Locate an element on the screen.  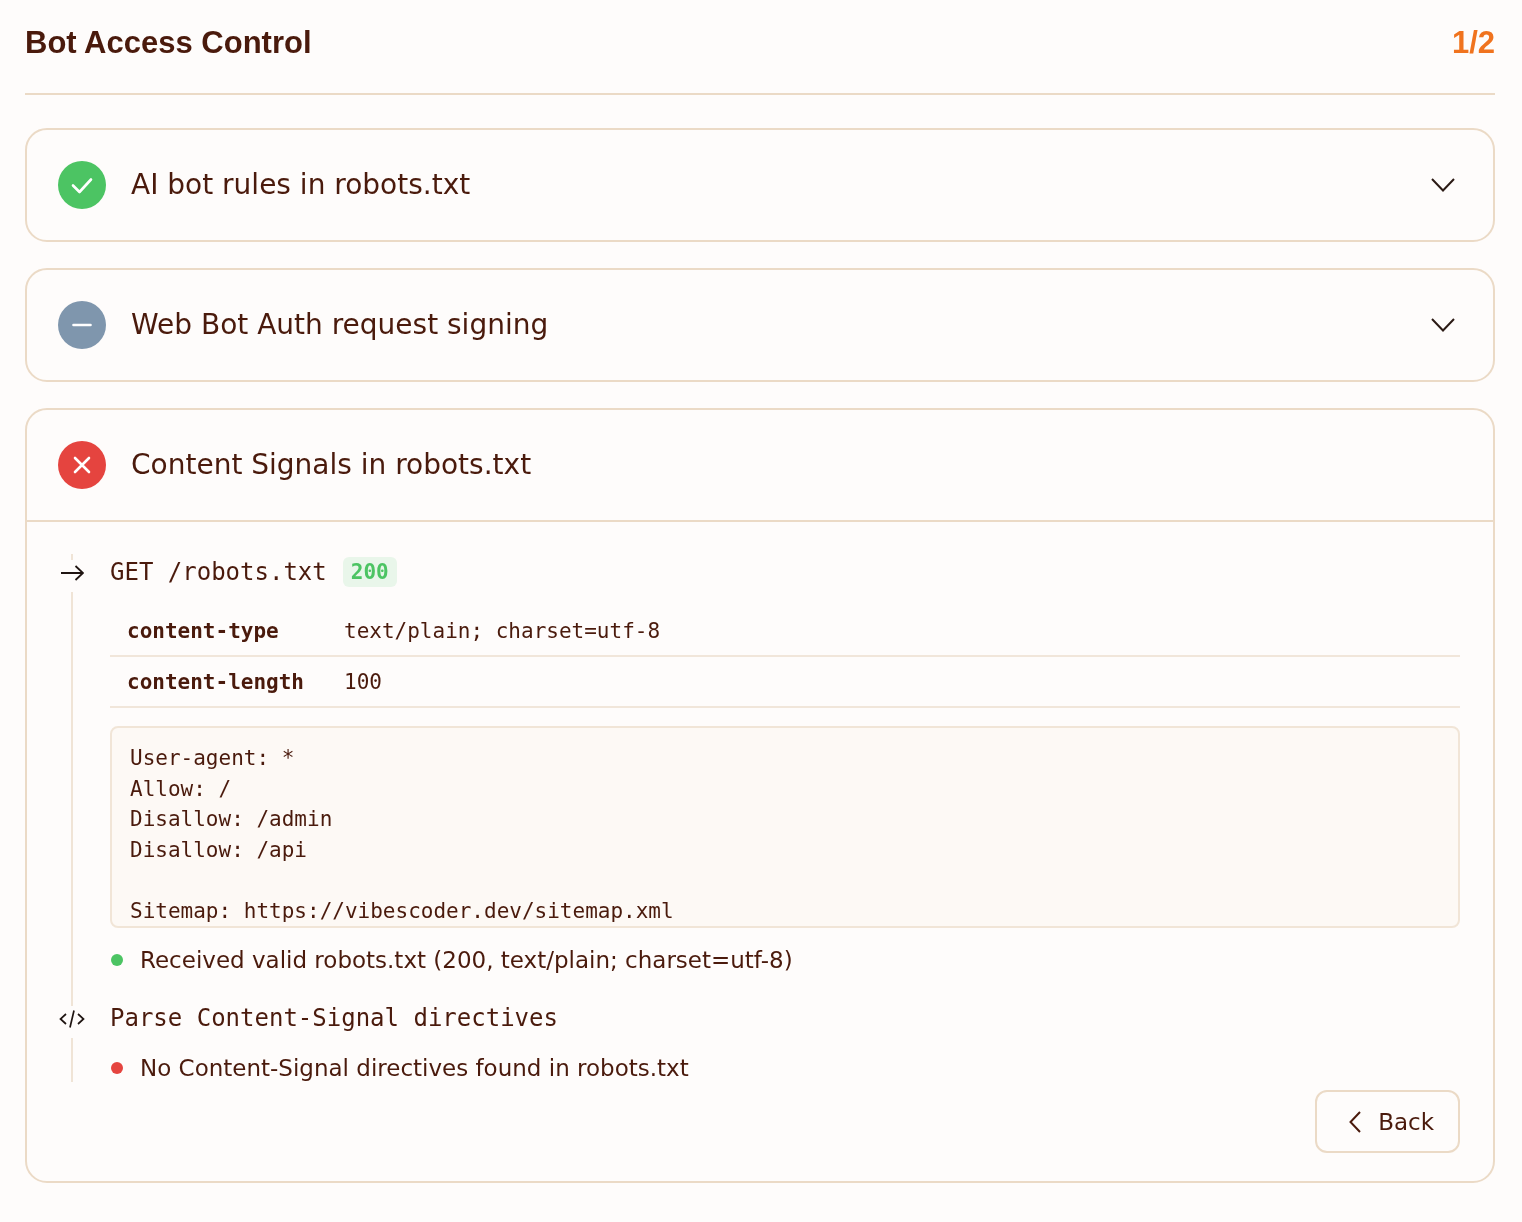
check-title: Content Signals in robots.txt is located at coordinates (332, 465).